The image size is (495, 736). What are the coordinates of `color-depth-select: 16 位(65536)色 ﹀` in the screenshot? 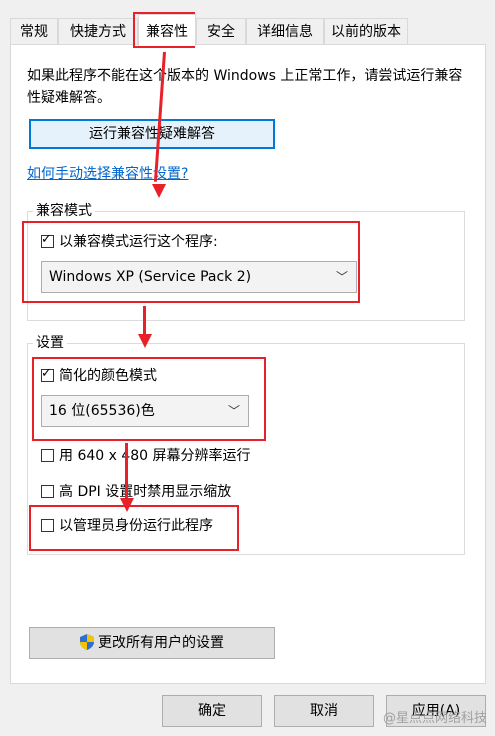 It's located at (145, 411).